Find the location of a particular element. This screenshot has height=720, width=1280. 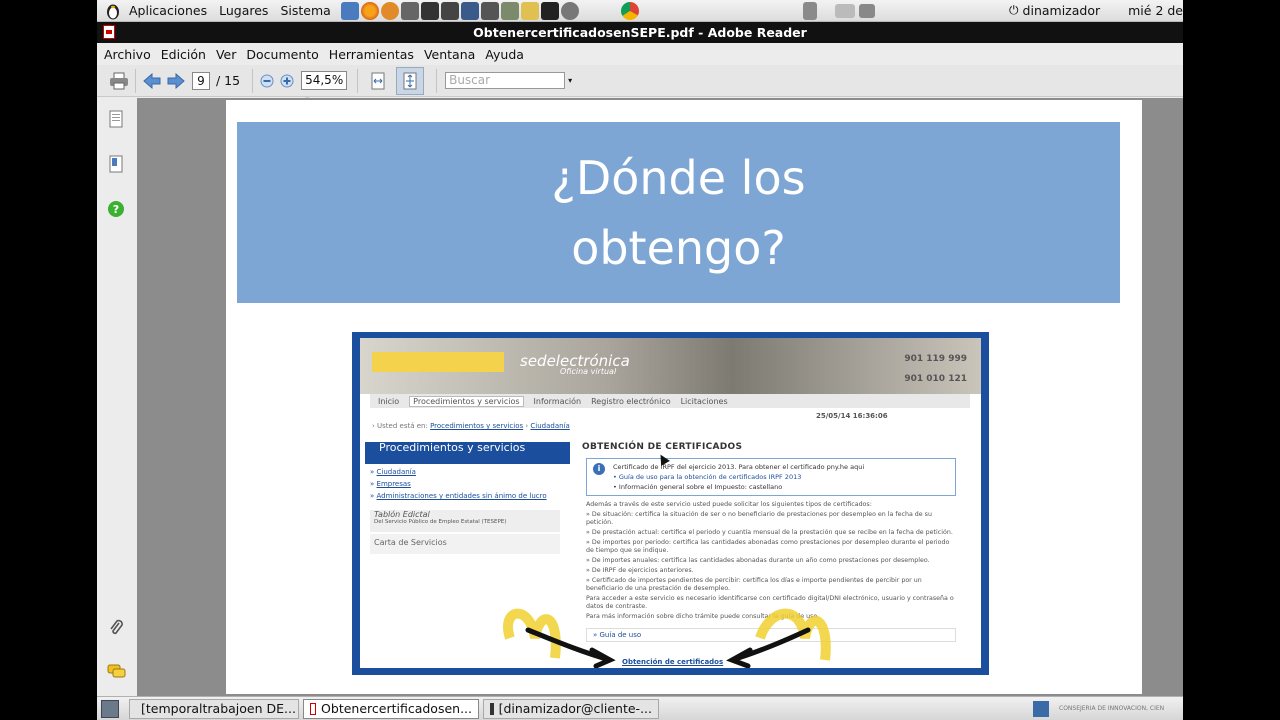

launcher-icons is located at coordinates (489, 10).